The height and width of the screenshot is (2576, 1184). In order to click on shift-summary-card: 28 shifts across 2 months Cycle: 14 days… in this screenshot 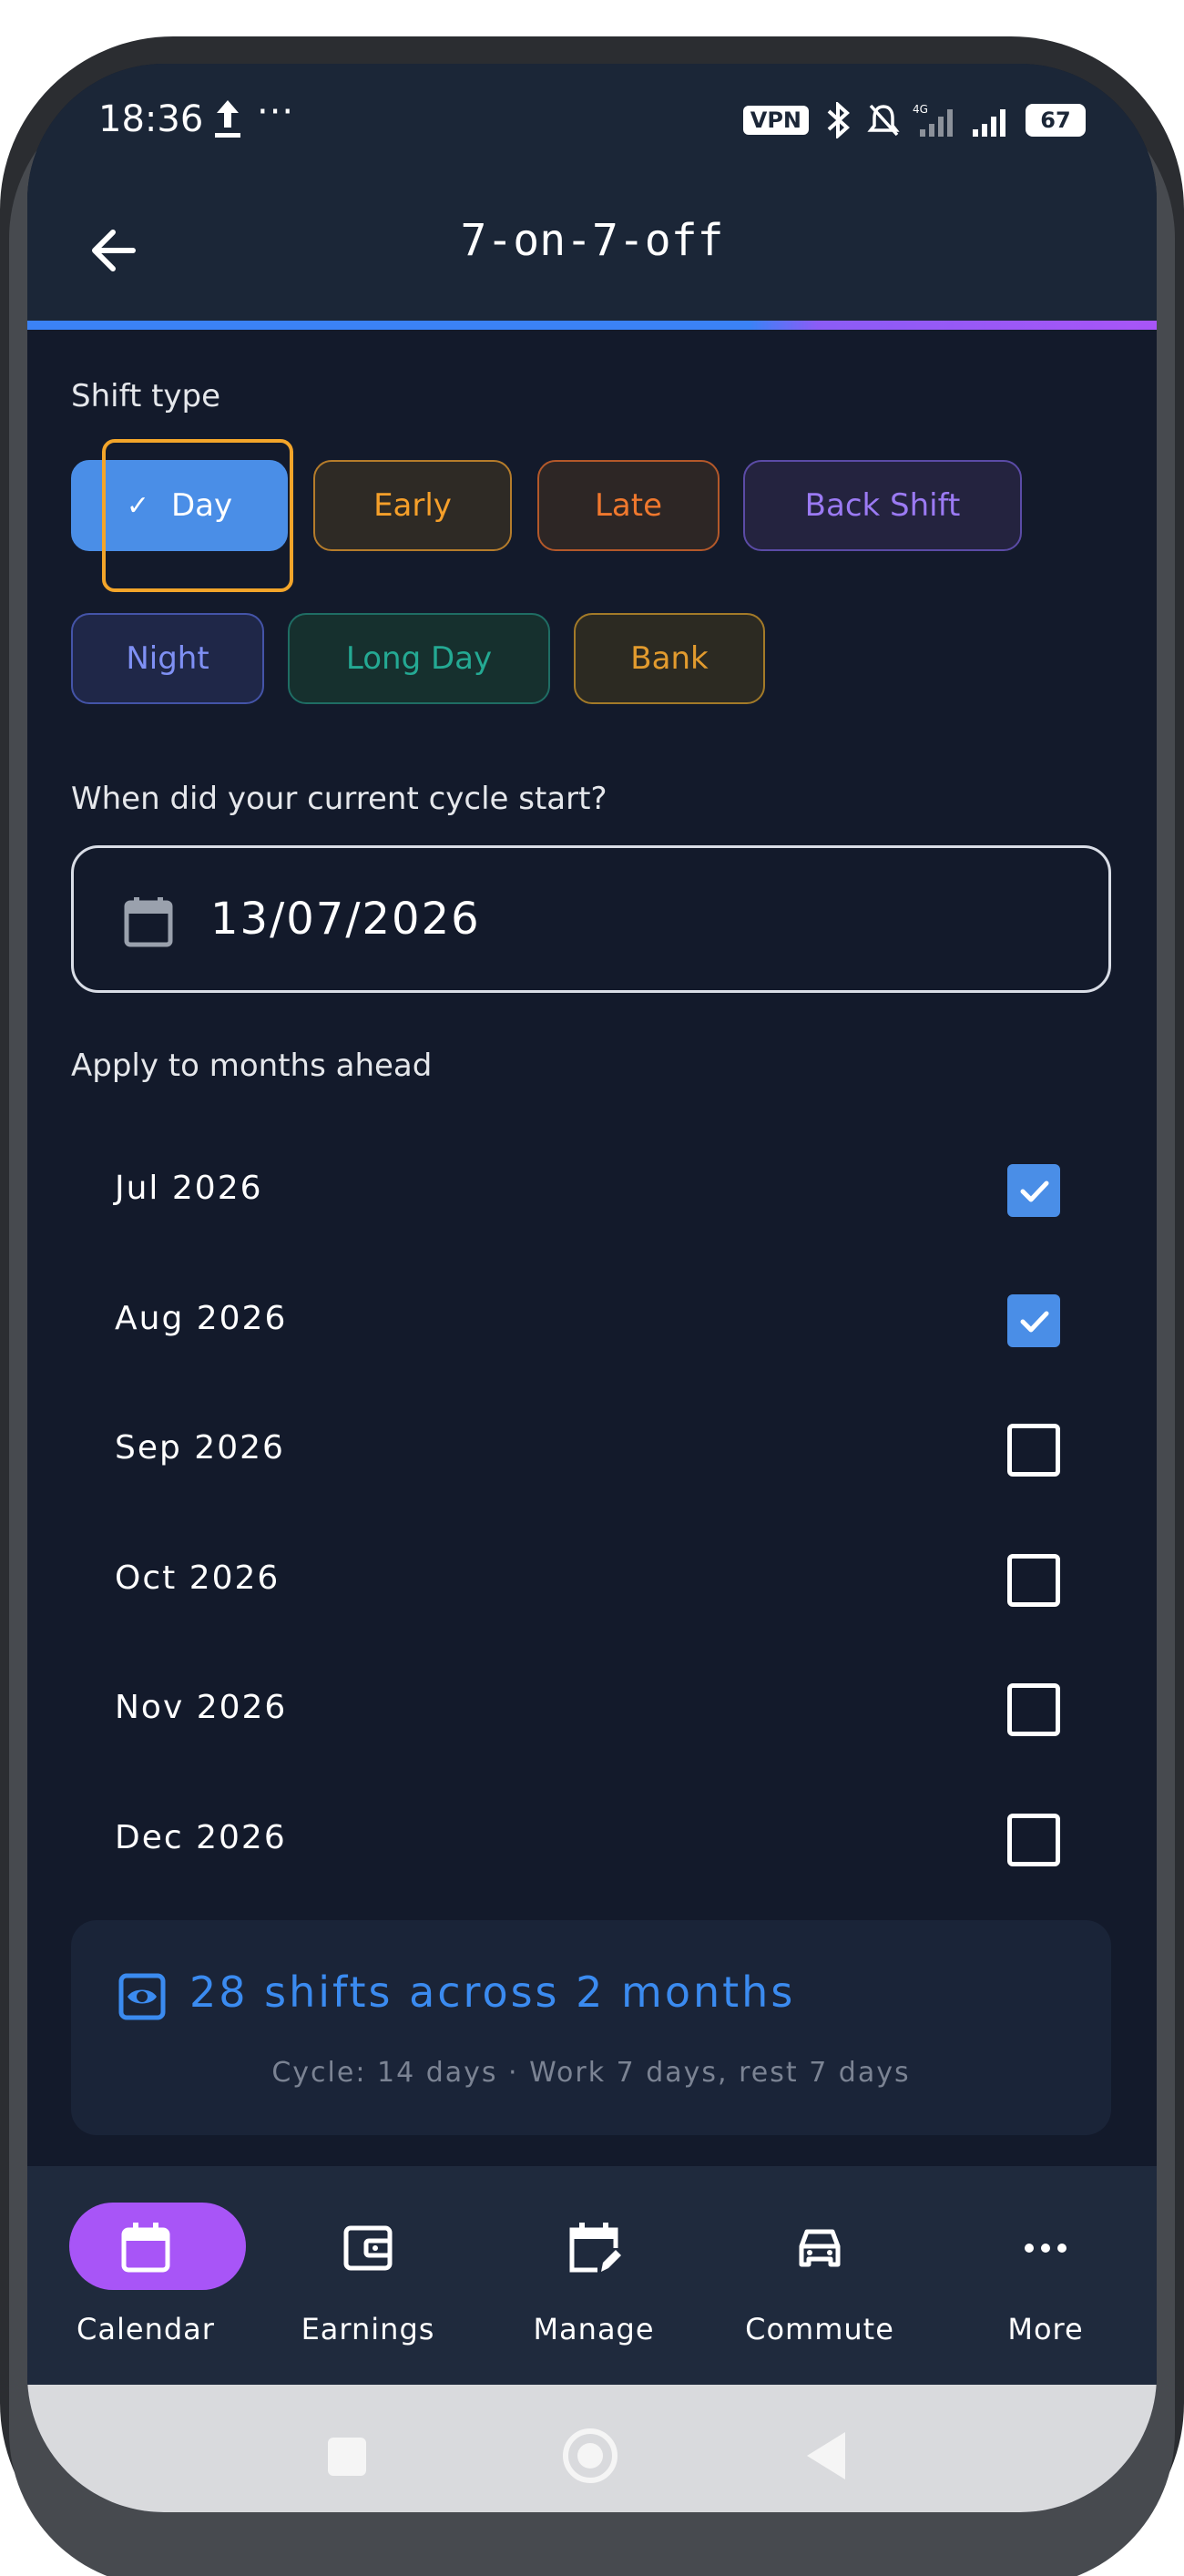, I will do `click(591, 2028)`.